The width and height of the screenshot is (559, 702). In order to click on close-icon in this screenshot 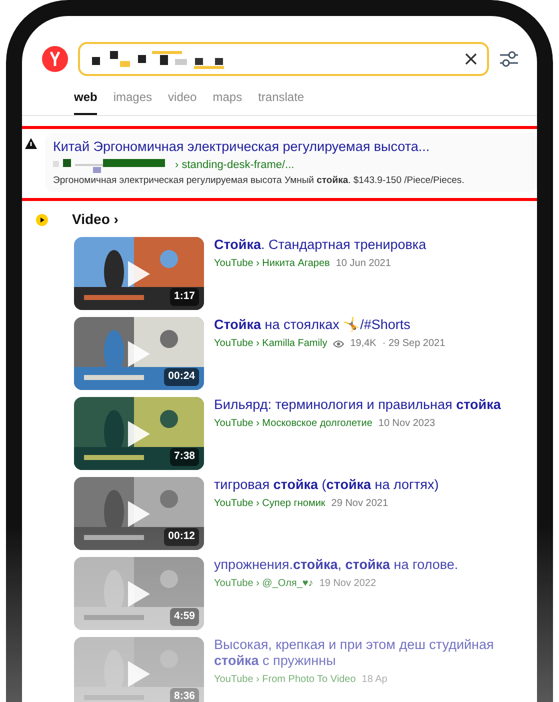, I will do `click(471, 59)`.